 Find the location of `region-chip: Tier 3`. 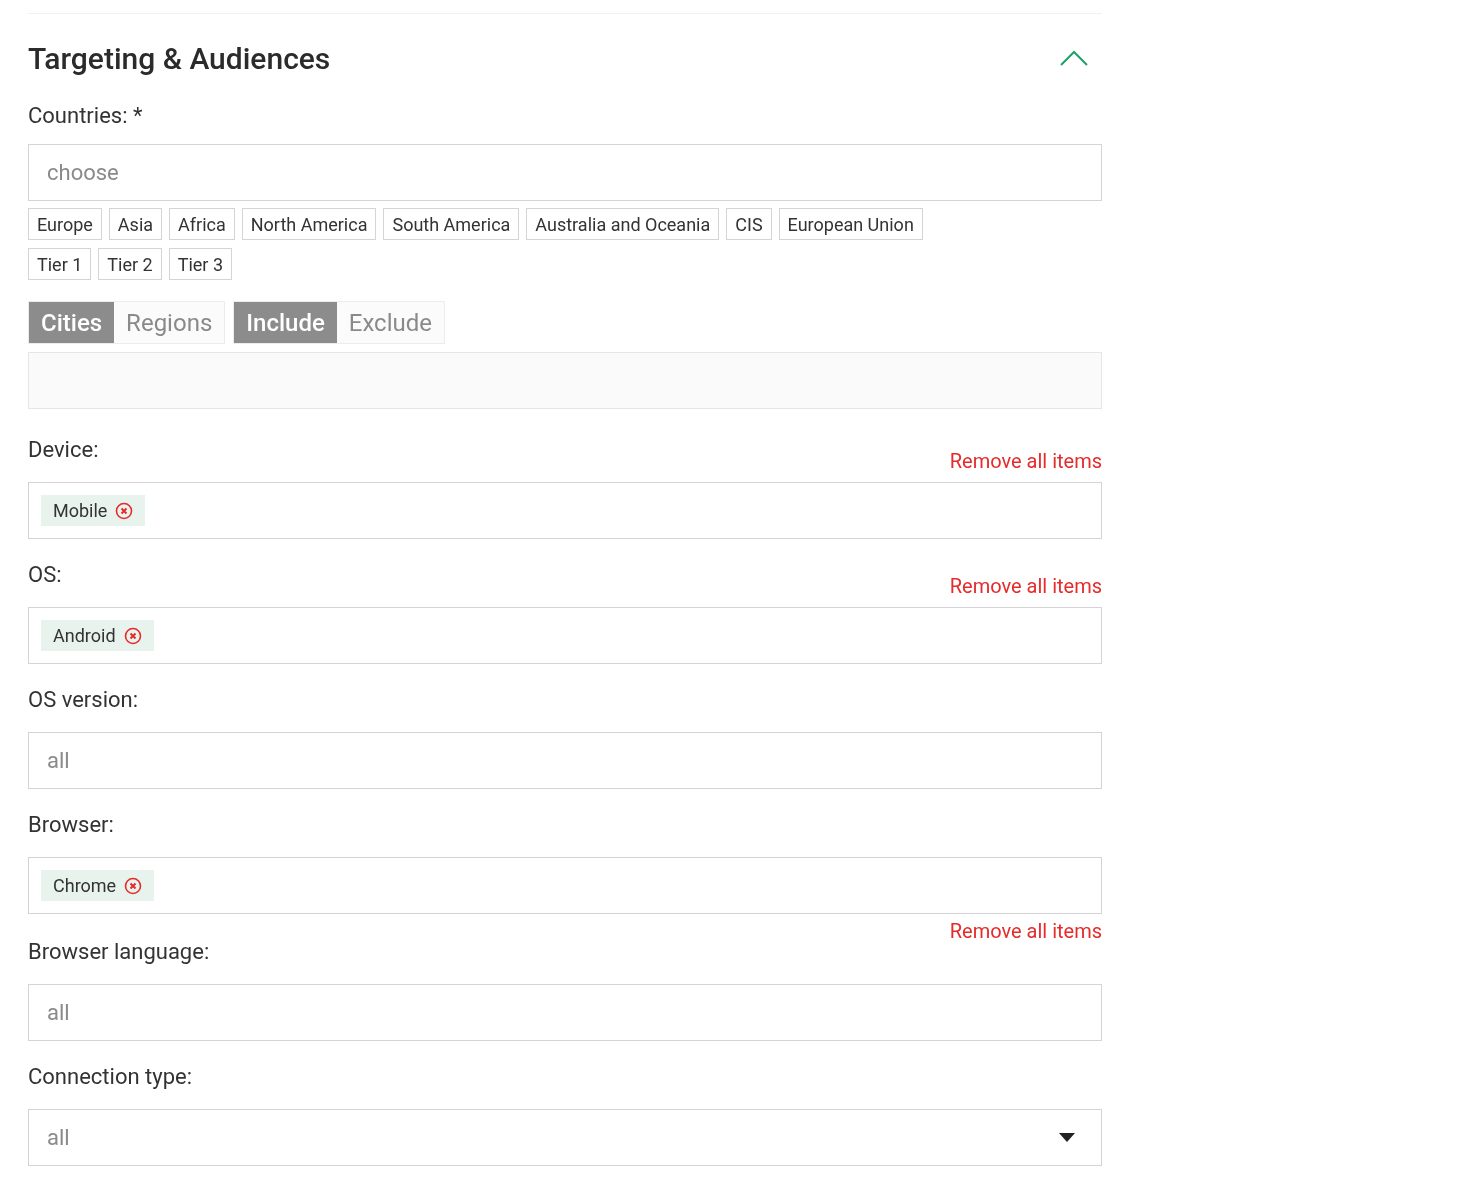

region-chip: Tier 3 is located at coordinates (200, 264).